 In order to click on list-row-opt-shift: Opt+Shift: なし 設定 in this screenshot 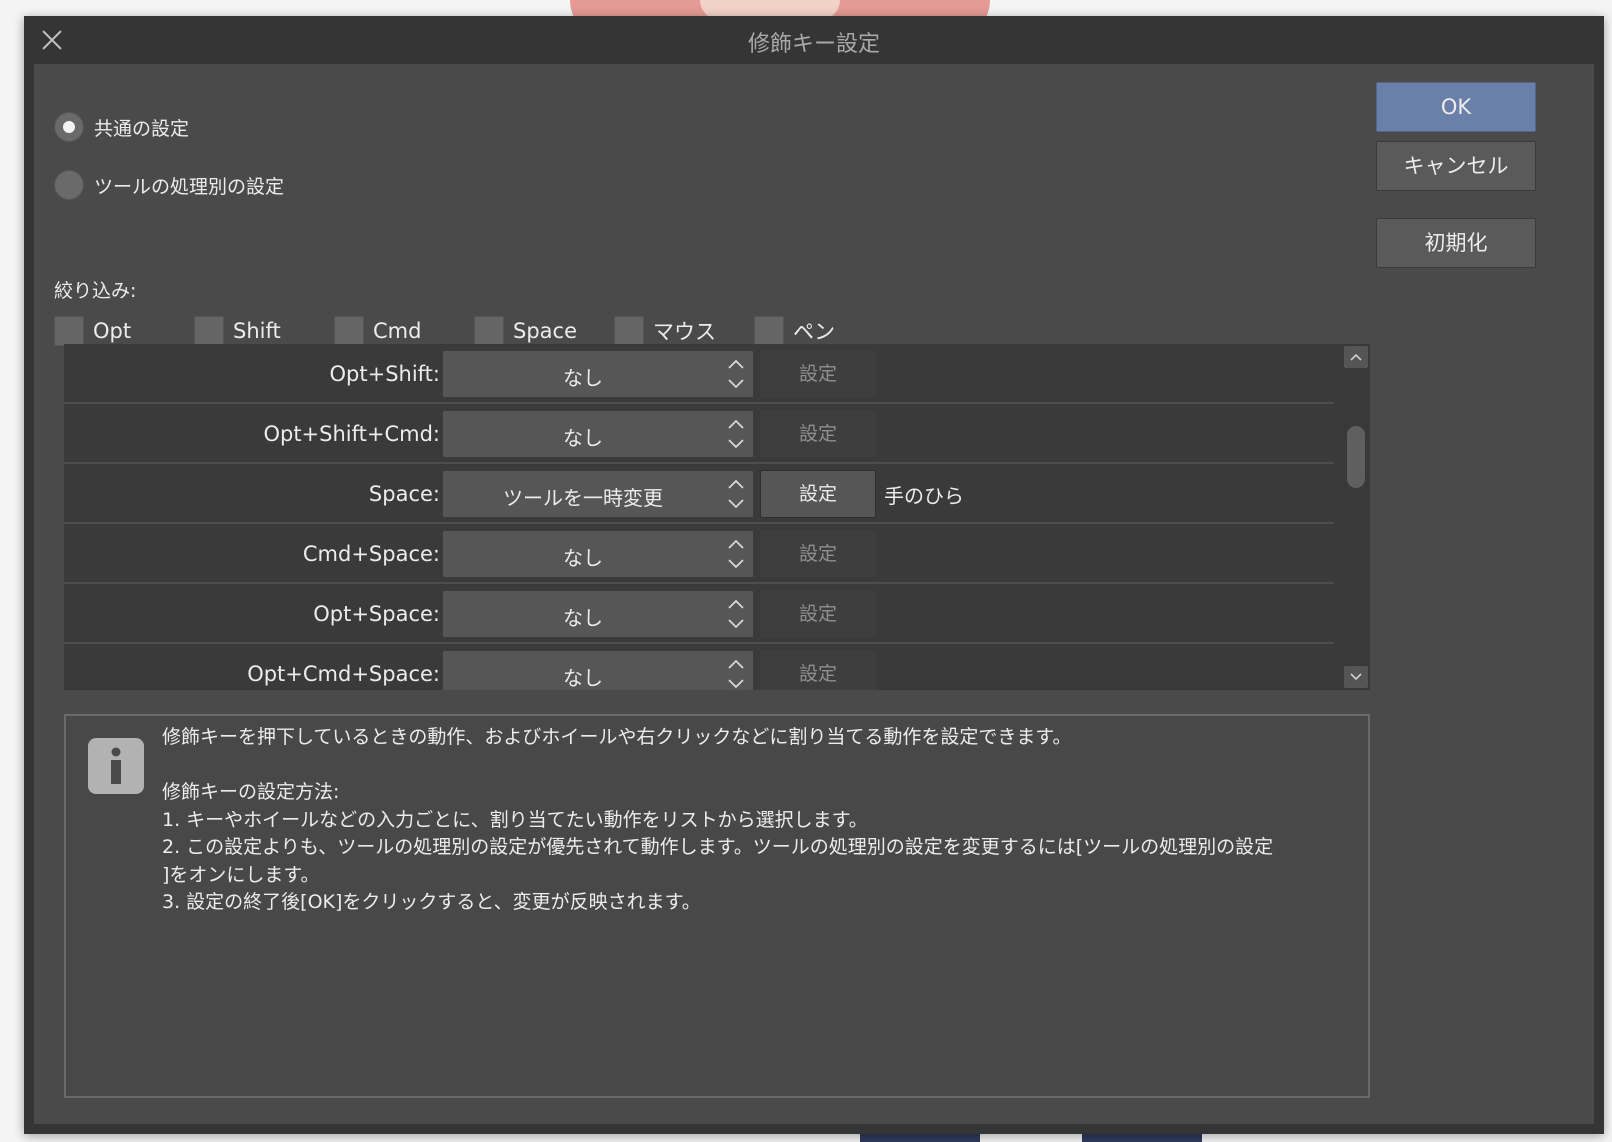, I will do `click(699, 374)`.